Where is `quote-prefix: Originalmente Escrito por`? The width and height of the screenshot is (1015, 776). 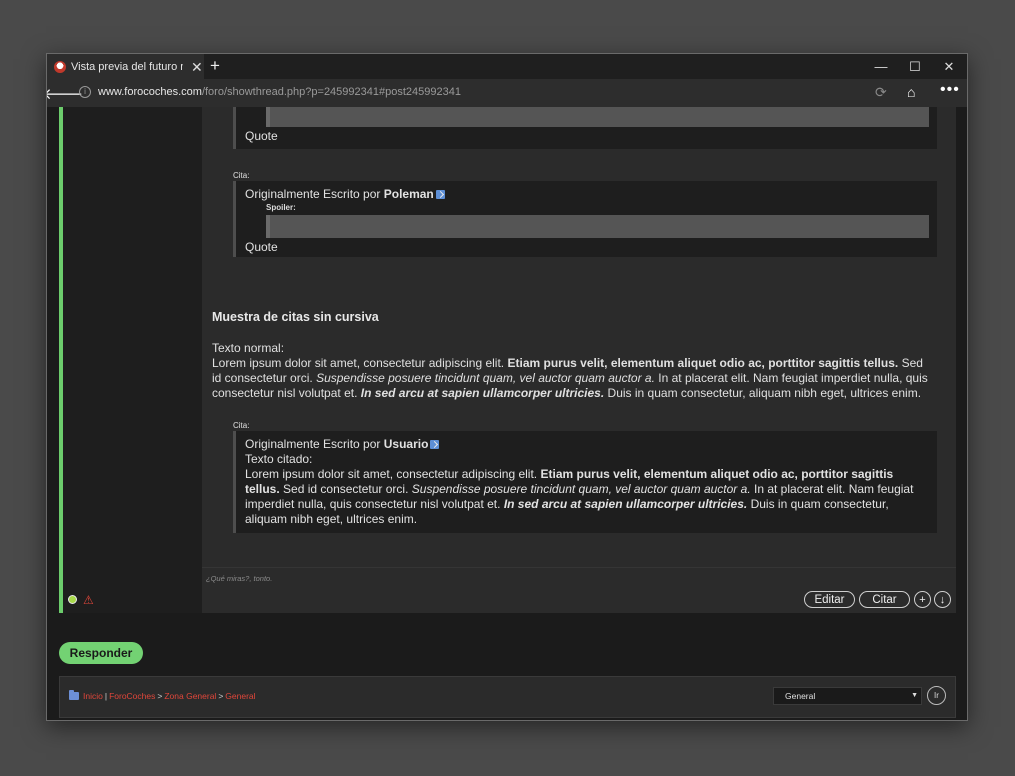 quote-prefix: Originalmente Escrito por is located at coordinates (313, 194).